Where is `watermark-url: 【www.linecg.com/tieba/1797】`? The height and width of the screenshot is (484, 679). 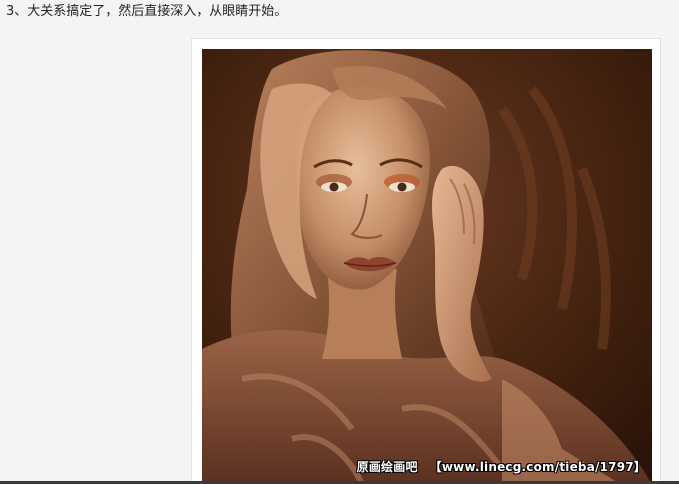 watermark-url: 【www.linecg.com/tieba/1797】 is located at coordinates (537, 467).